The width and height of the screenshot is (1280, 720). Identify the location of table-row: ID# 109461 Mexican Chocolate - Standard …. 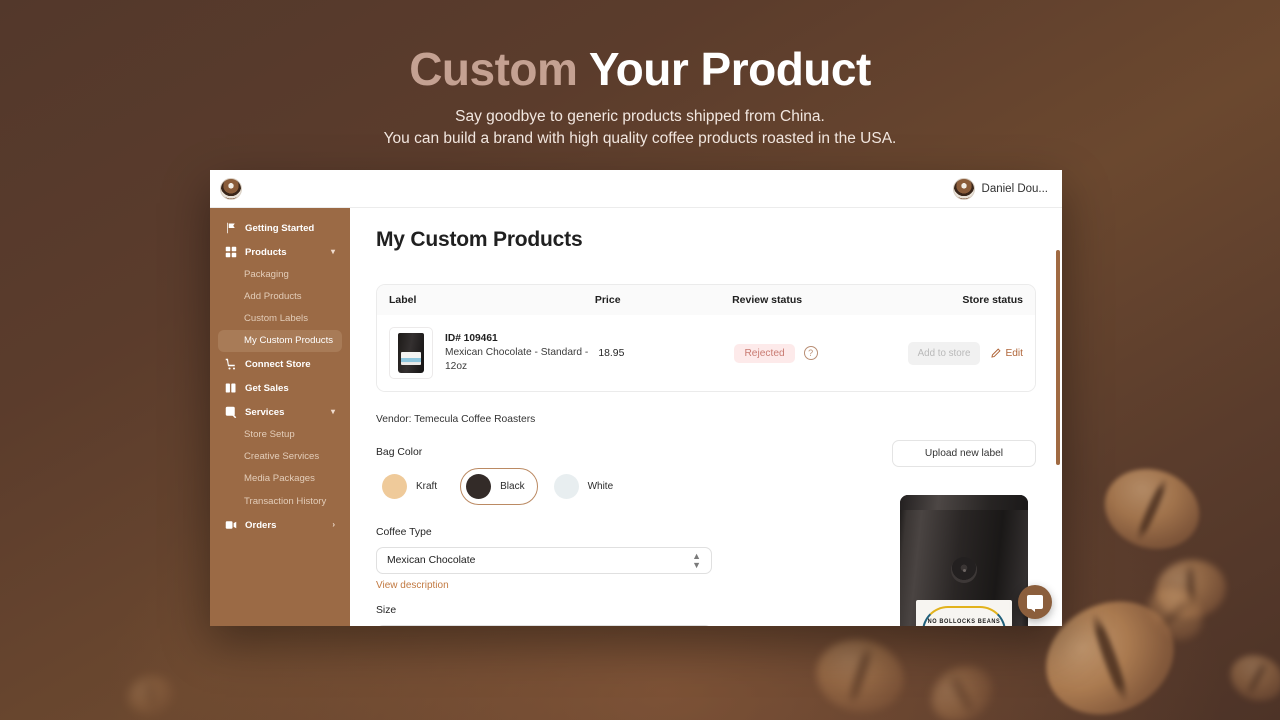
(706, 353).